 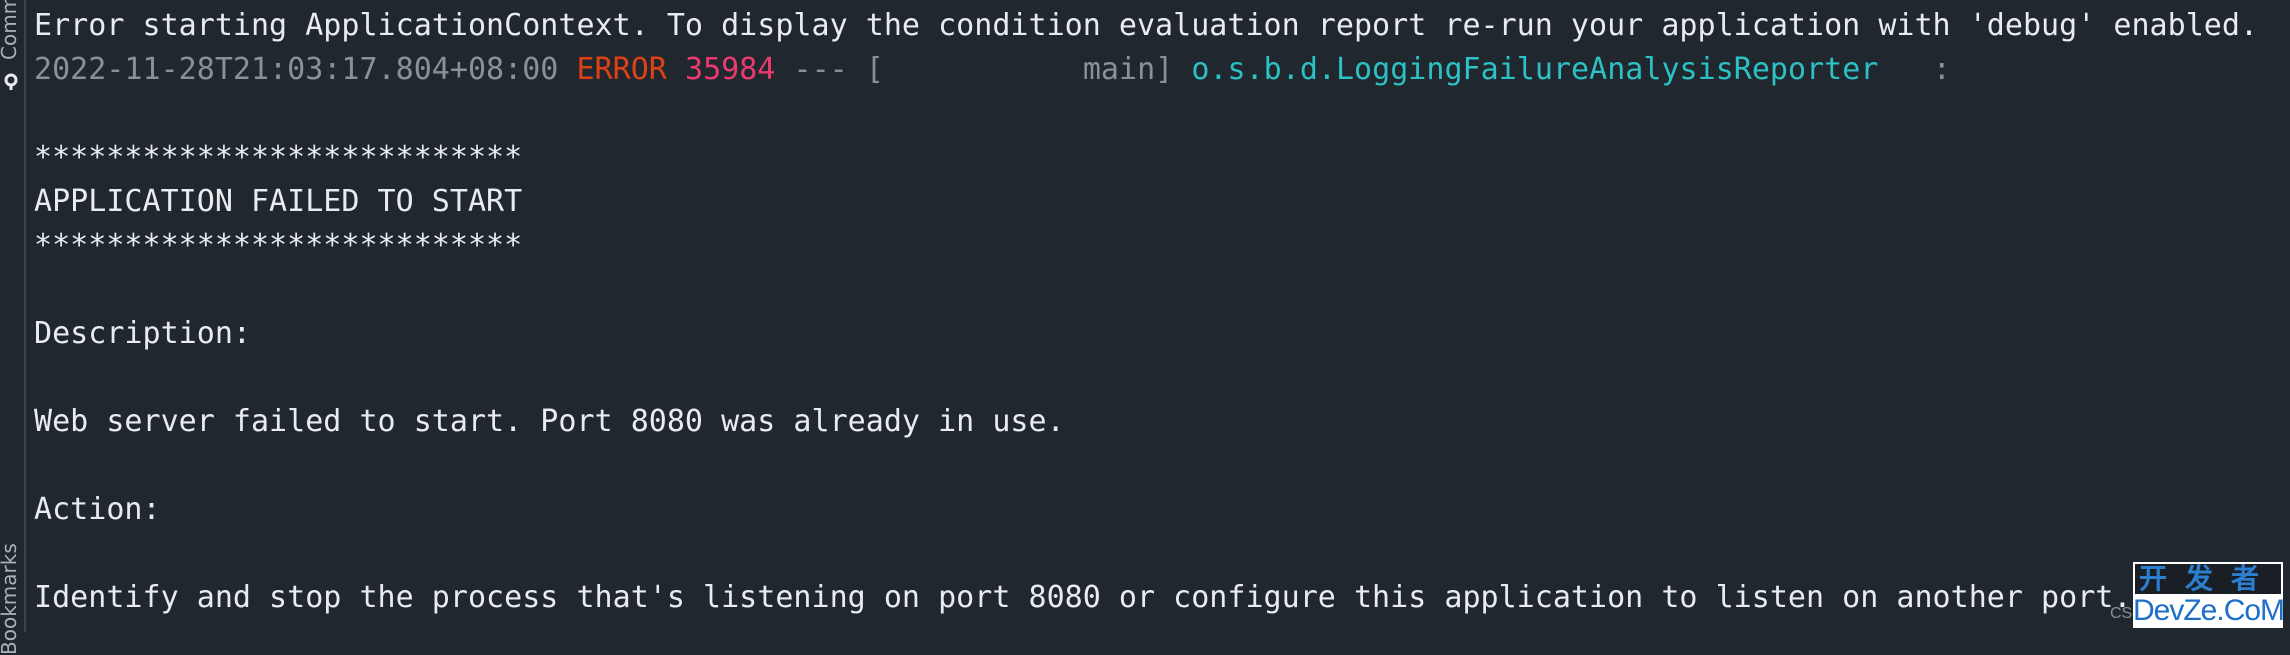 What do you see at coordinates (97, 509) in the screenshot?
I see `action-label: Action:` at bounding box center [97, 509].